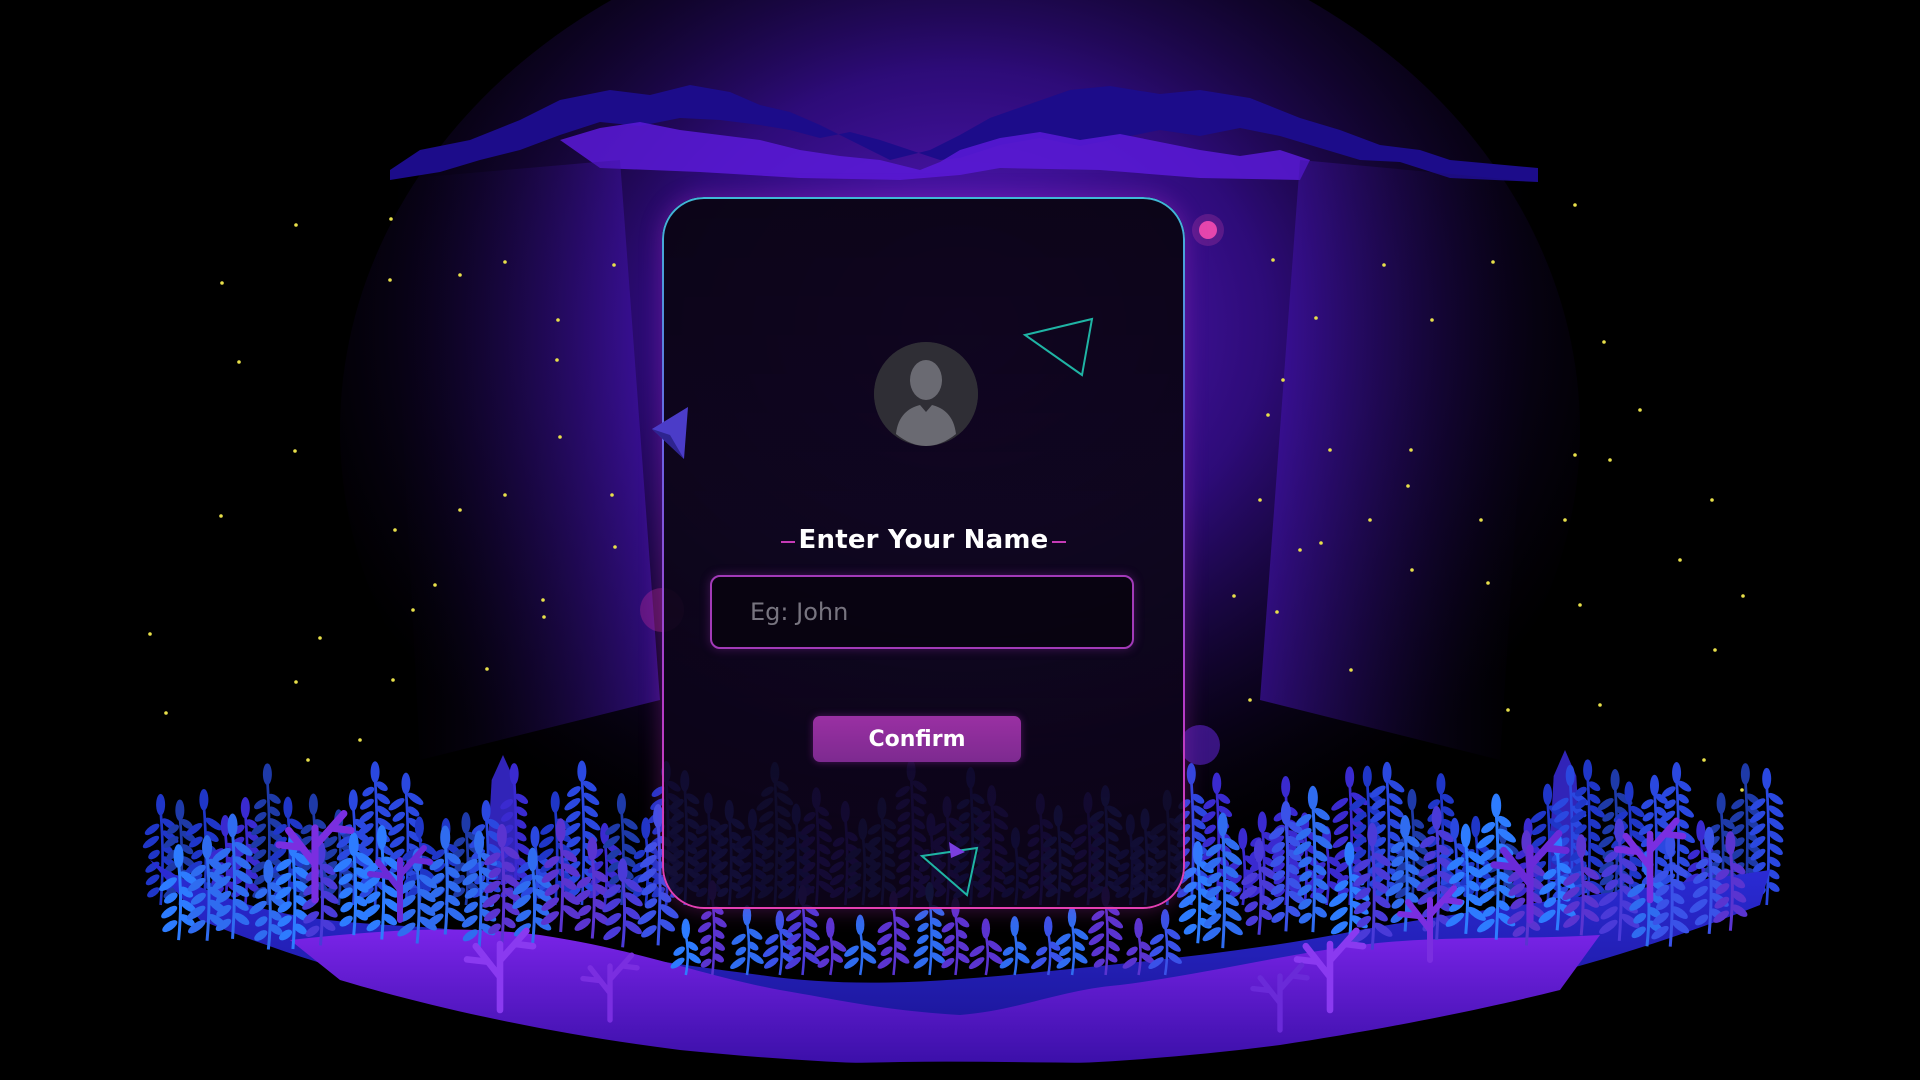 This screenshot has width=1920, height=1080. I want to click on triangle-outline-top-right, so click(1058, 347).